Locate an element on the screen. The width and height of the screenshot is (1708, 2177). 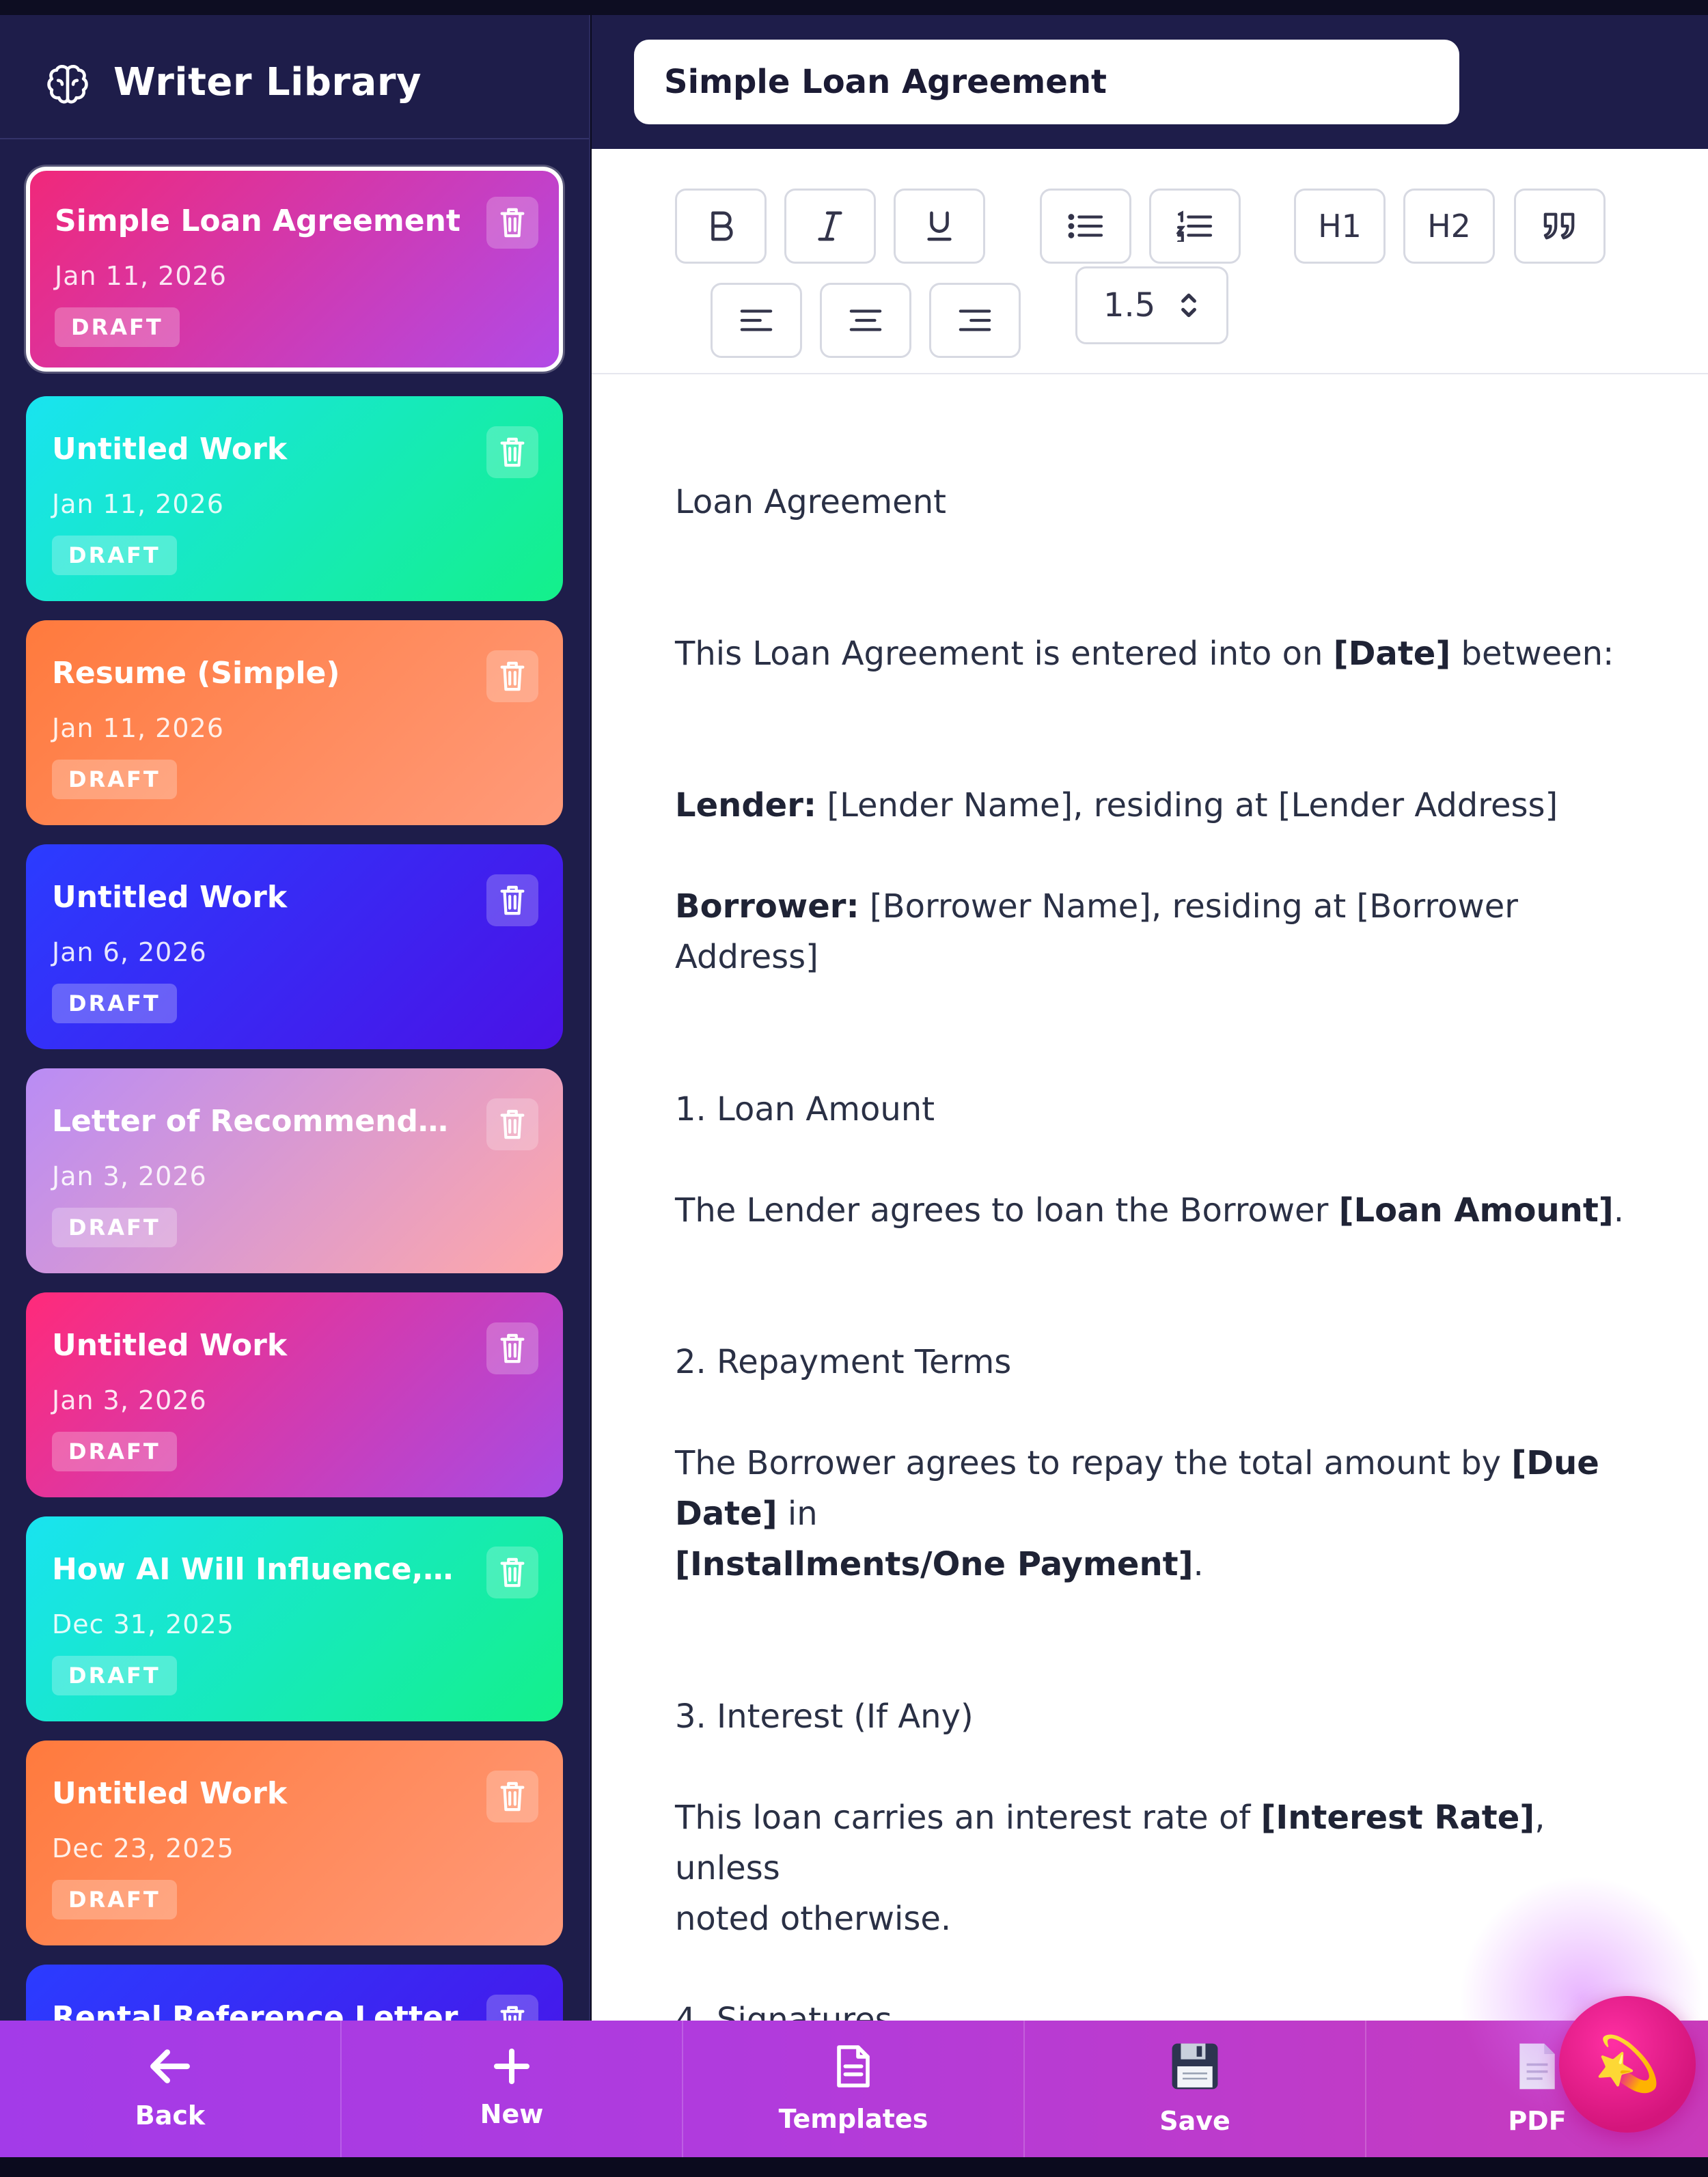
brain-icon is located at coordinates (67, 84).